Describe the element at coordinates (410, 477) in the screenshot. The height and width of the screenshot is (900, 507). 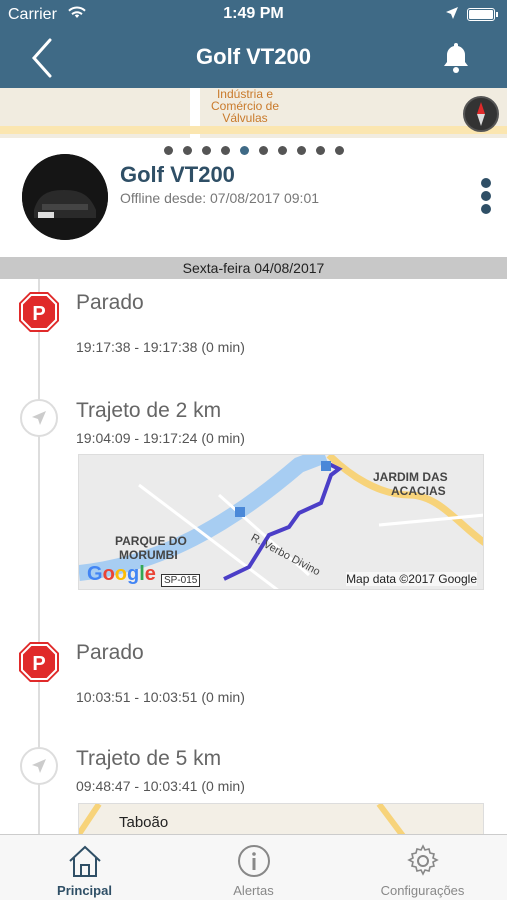
I see `map-label: JARDIM DAS` at that location.